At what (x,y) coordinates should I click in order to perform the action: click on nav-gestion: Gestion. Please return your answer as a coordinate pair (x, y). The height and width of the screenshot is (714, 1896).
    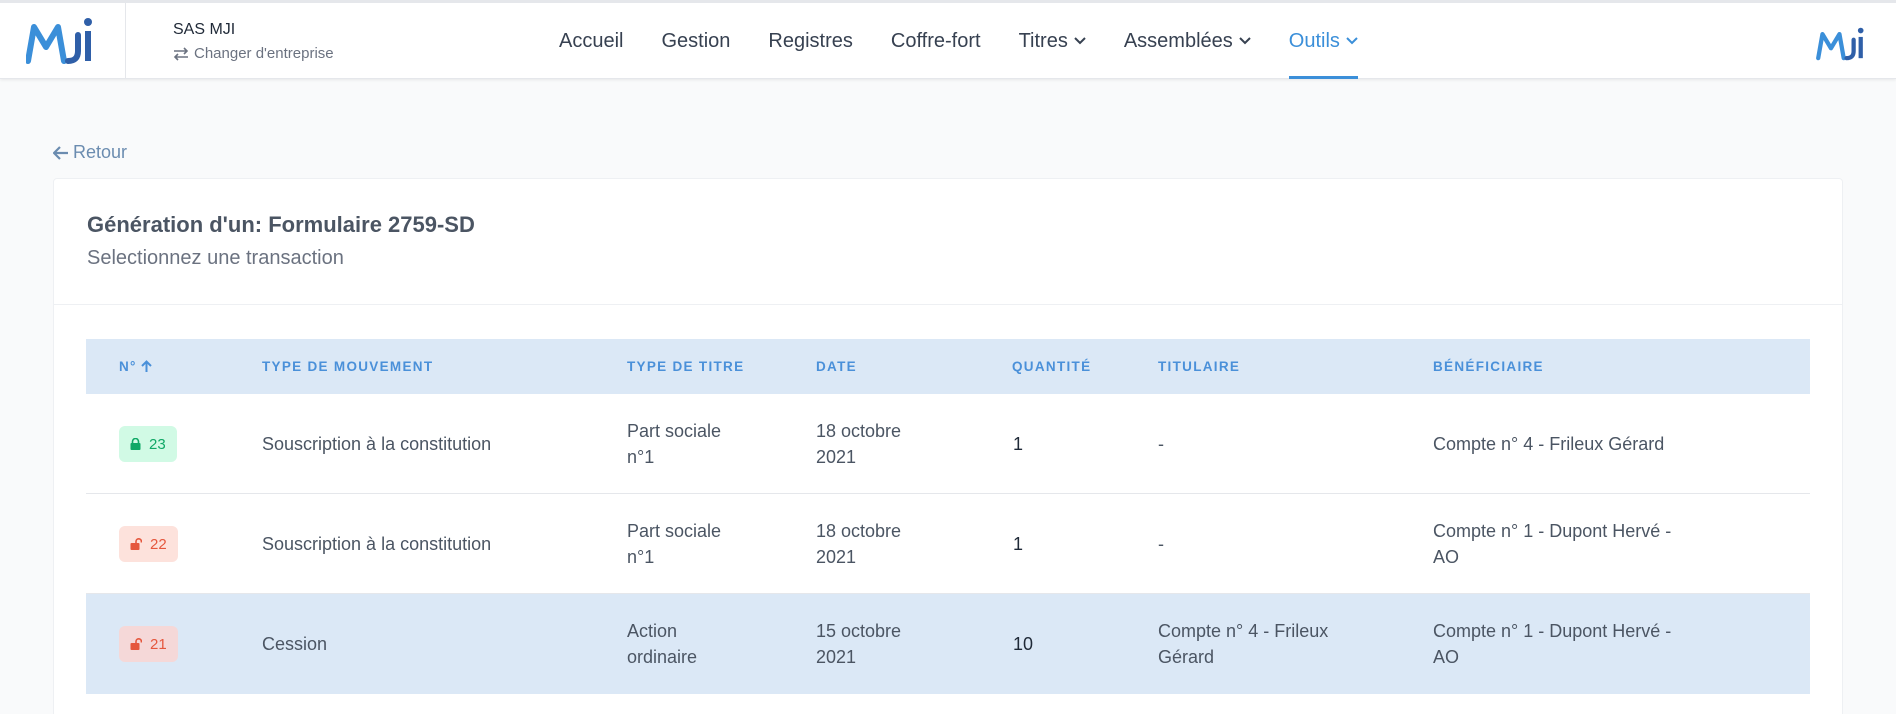
    Looking at the image, I should click on (695, 41).